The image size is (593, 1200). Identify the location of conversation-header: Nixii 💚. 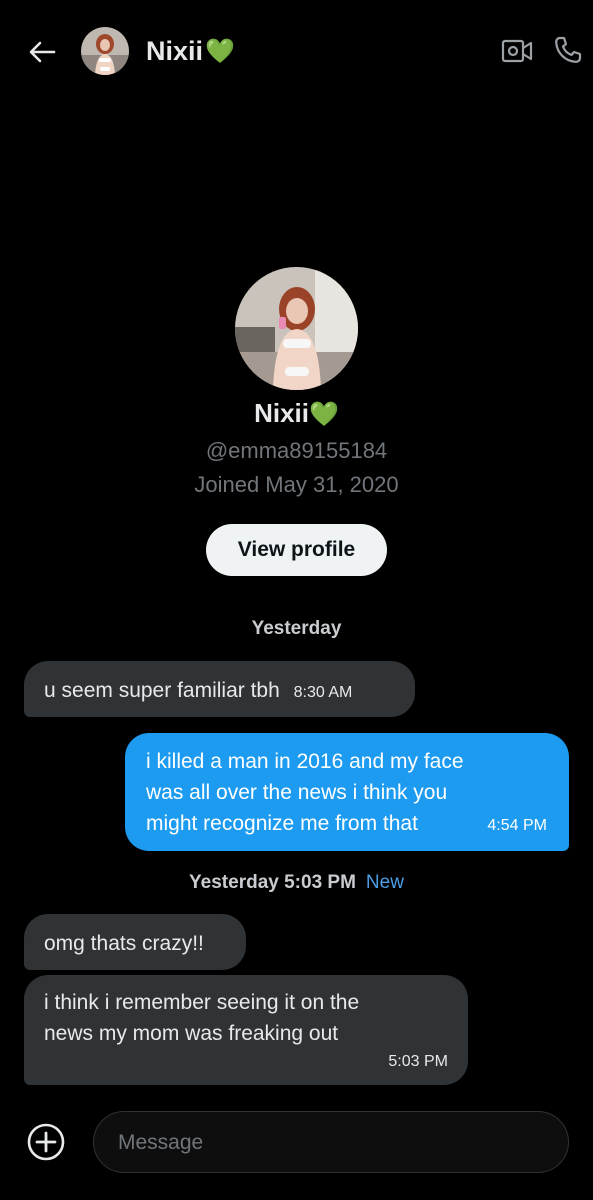
(296, 50).